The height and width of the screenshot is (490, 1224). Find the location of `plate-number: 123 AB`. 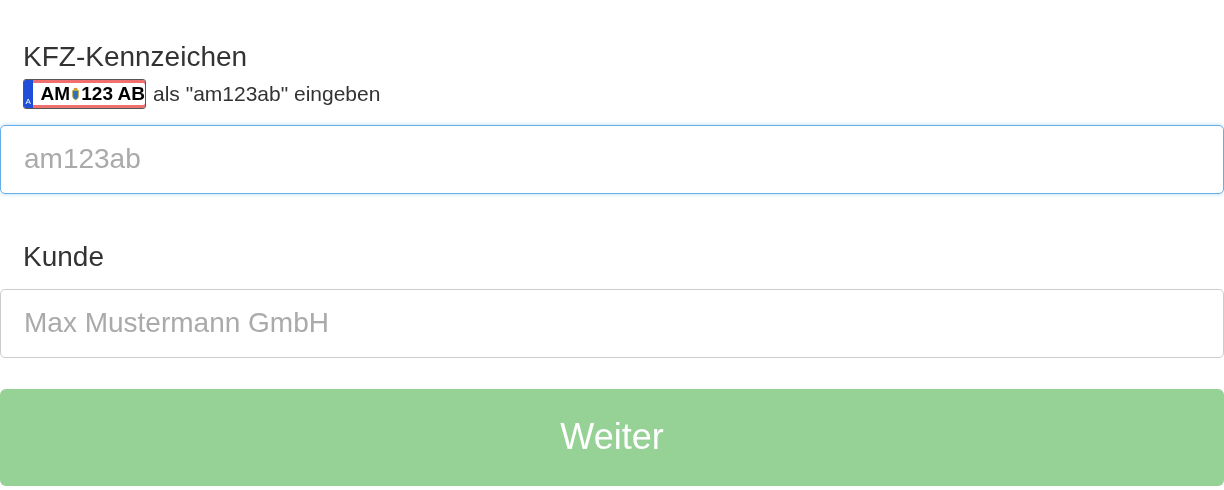

plate-number: 123 AB is located at coordinates (113, 94).